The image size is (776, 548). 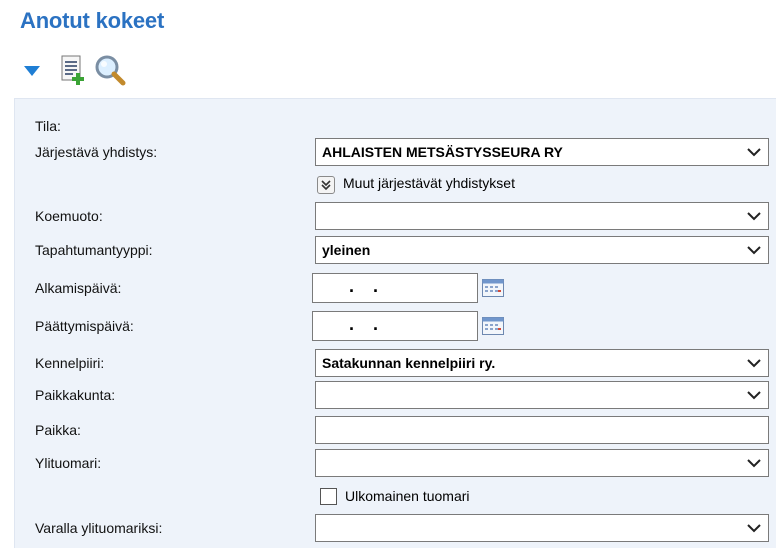 I want to click on ulkomainen-checkbox, so click(x=328, y=496).